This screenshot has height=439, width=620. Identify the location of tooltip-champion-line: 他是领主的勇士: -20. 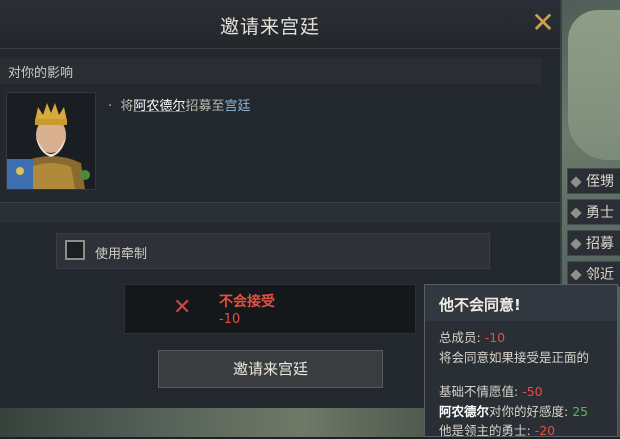
(497, 429).